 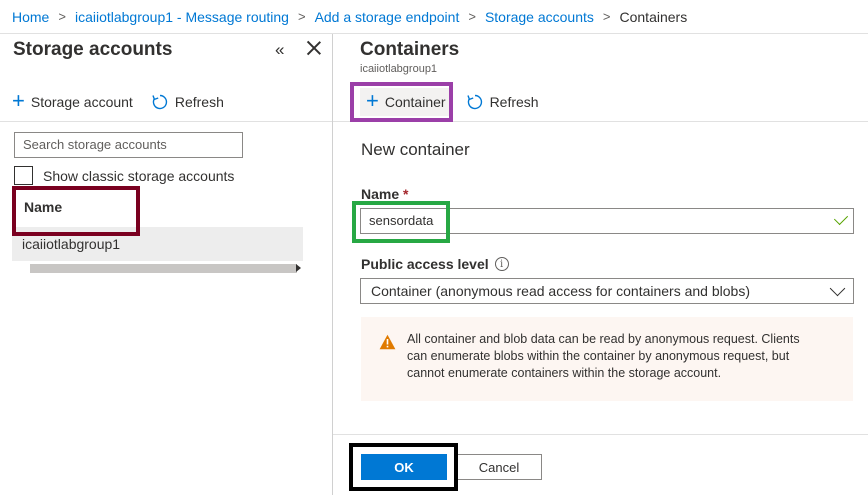 I want to click on scrollbar-thumb, so click(x=163, y=268).